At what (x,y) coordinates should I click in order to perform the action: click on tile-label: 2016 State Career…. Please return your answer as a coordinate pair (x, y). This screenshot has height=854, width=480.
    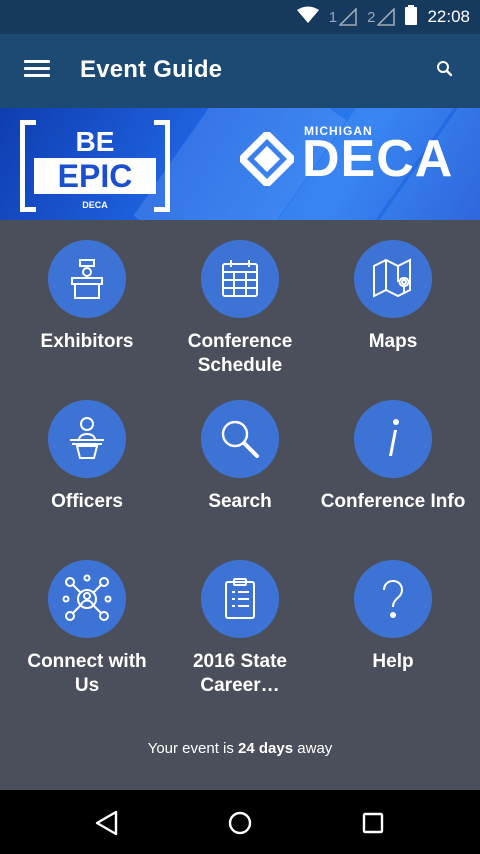
    Looking at the image, I should click on (239, 673).